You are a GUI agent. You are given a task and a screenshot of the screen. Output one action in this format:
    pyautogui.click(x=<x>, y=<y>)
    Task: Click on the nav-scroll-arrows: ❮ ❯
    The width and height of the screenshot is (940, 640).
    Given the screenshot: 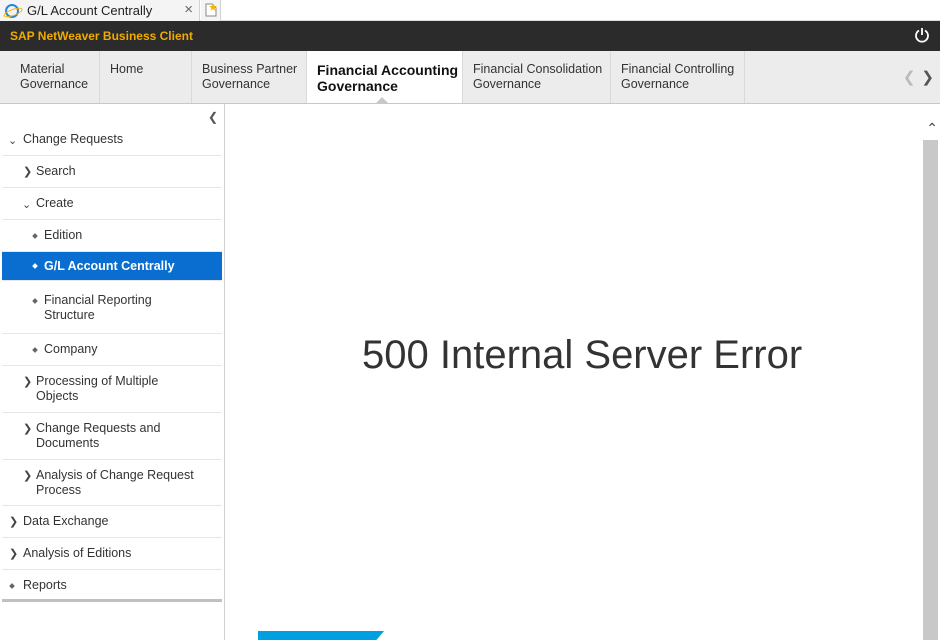 What is the action you would take?
    pyautogui.click(x=918, y=77)
    